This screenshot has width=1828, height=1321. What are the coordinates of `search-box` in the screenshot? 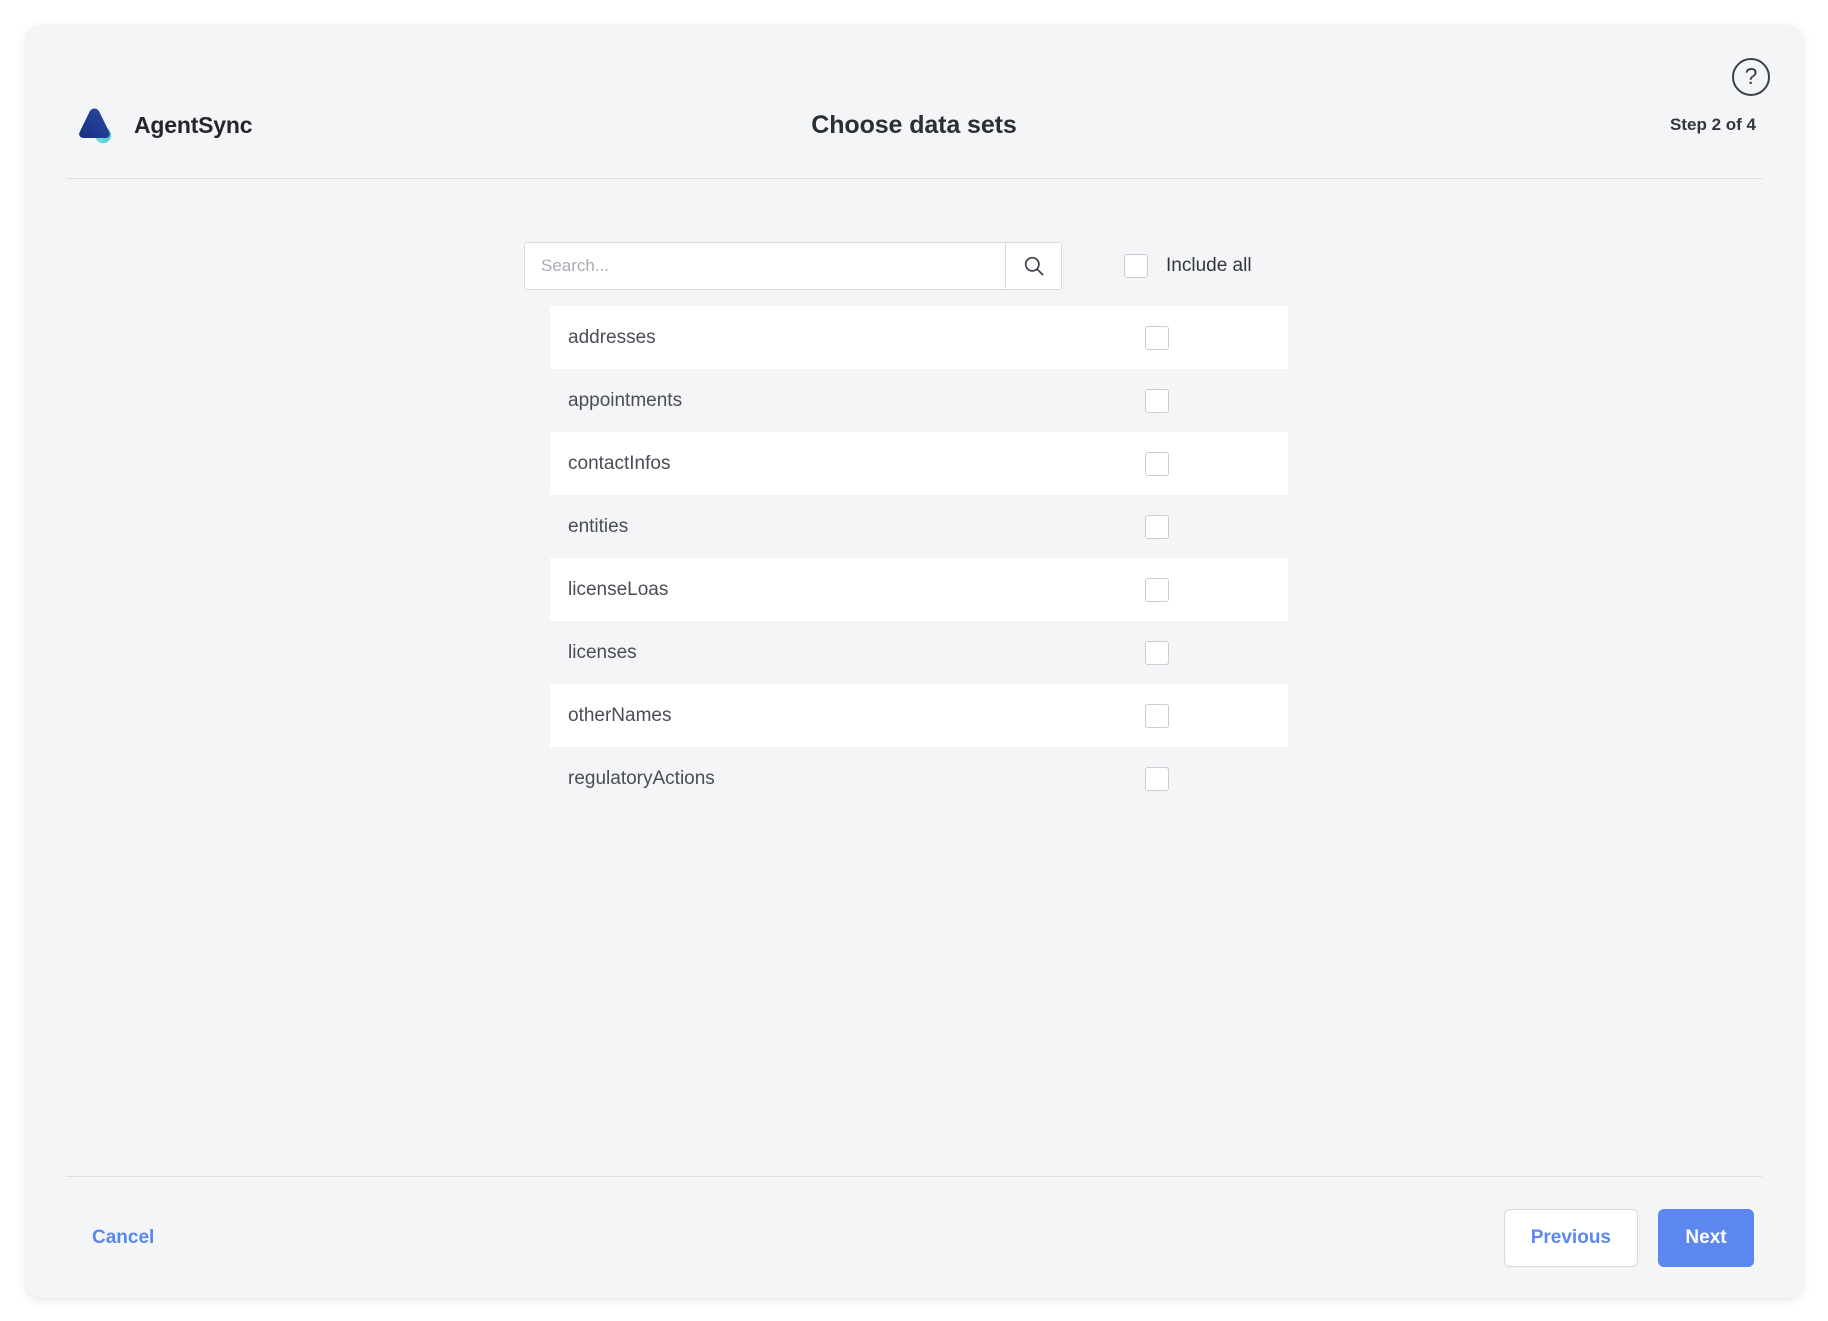 It's located at (793, 266).